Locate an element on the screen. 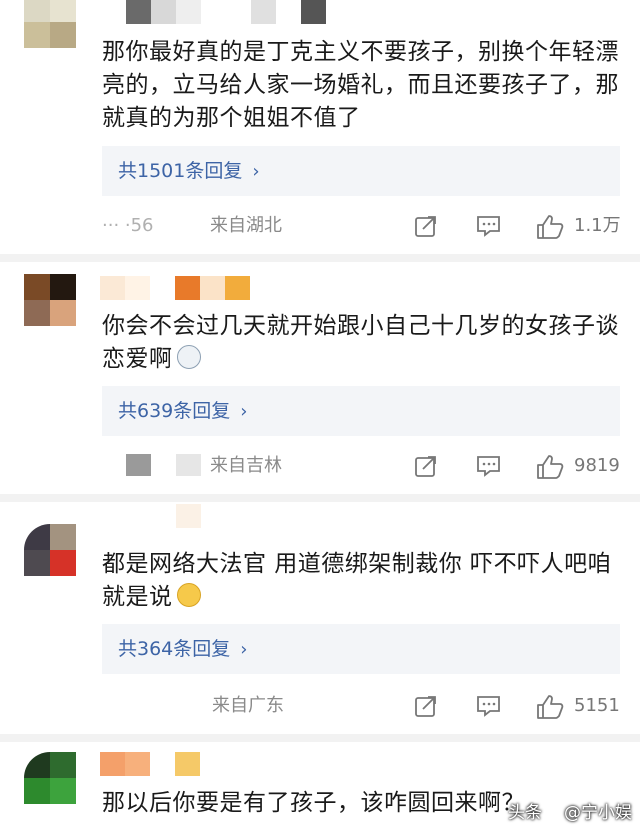 The image size is (640, 827). view-replies-button: 共364条回复 › is located at coordinates (361, 649).